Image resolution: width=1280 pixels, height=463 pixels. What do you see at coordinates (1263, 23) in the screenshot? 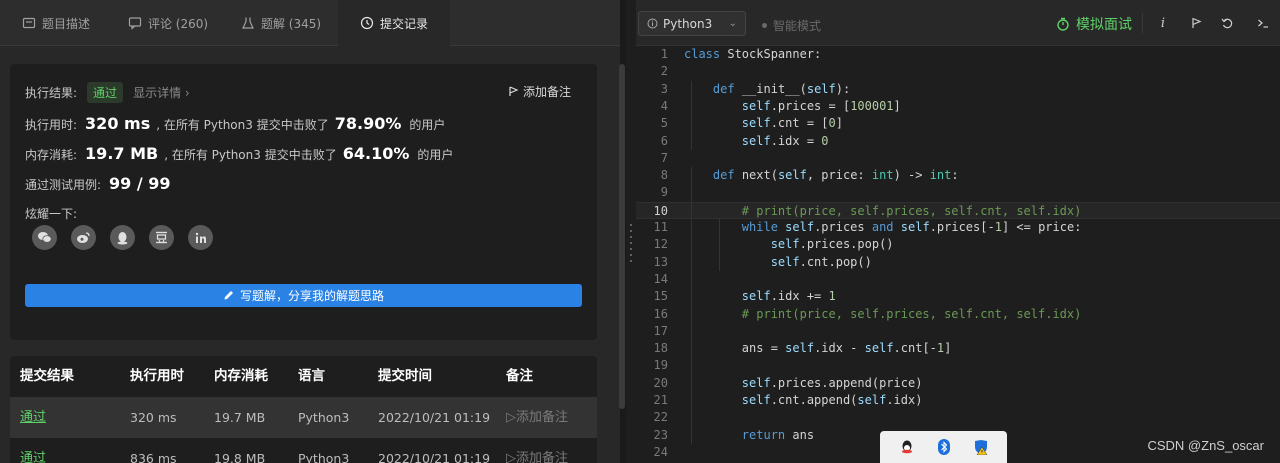
I see `terminal-icon` at bounding box center [1263, 23].